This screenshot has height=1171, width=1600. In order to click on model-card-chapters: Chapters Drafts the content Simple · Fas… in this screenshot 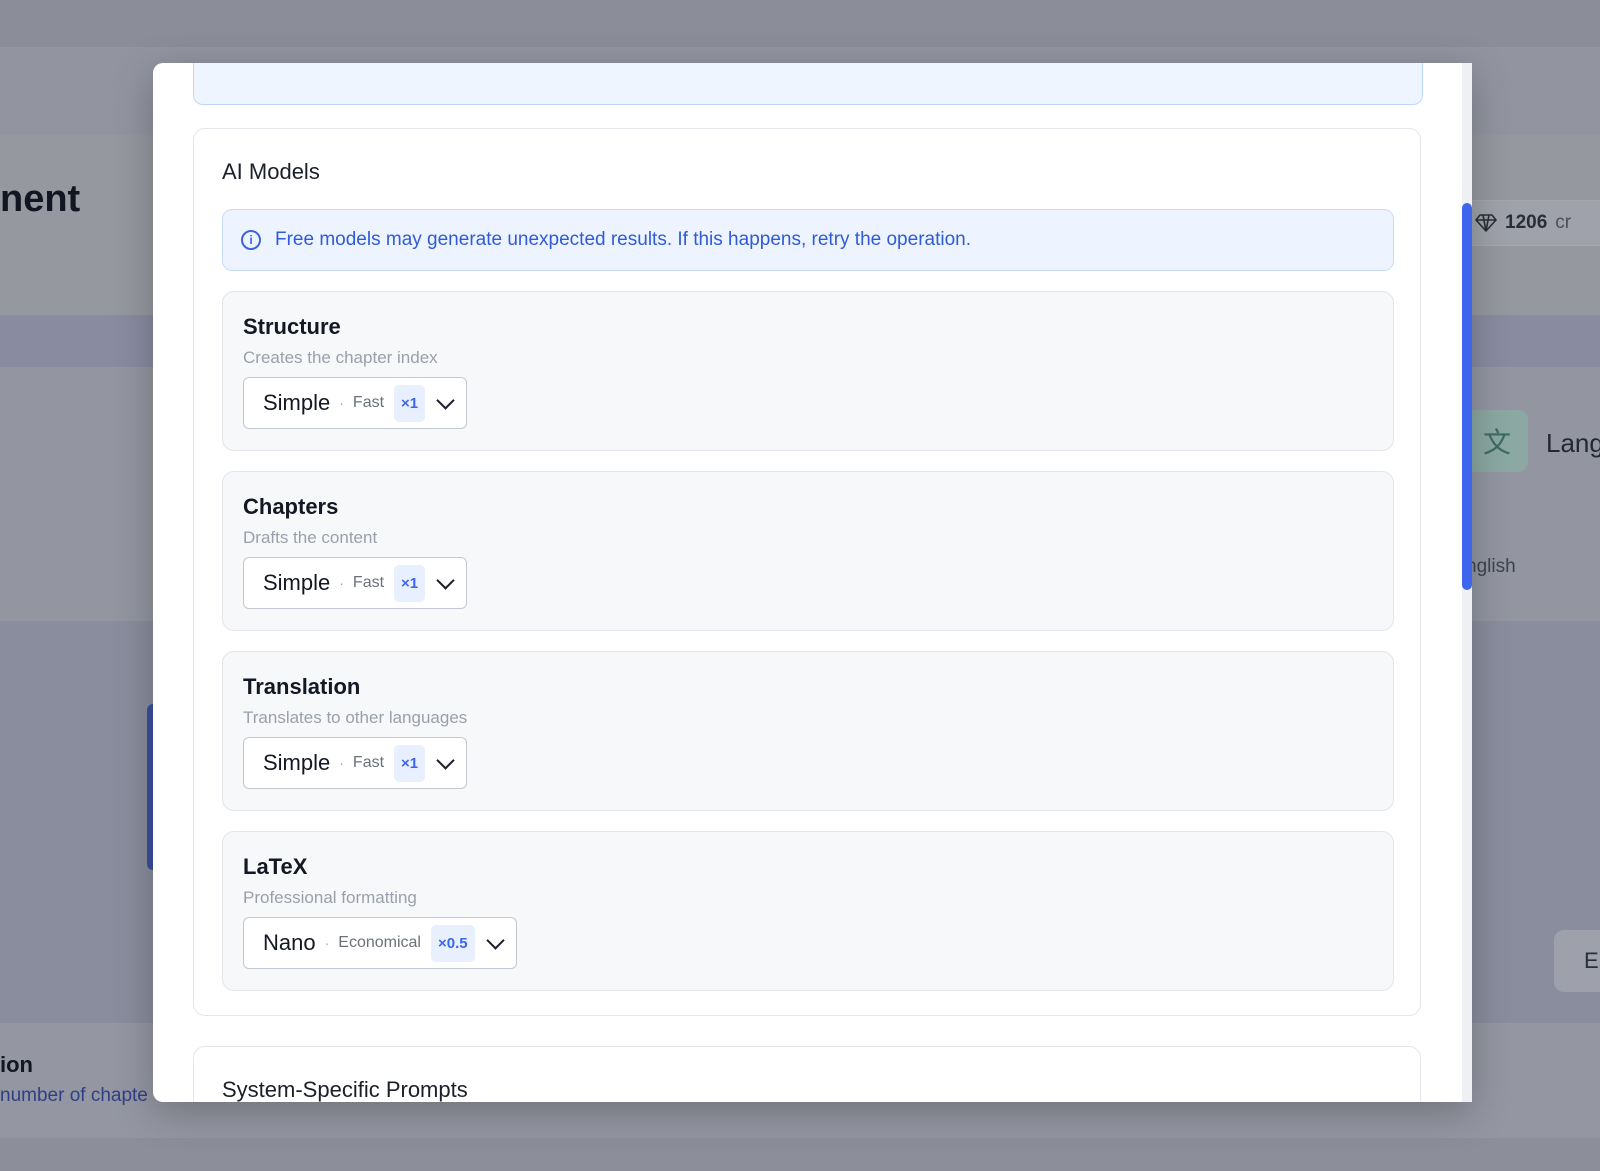, I will do `click(808, 551)`.